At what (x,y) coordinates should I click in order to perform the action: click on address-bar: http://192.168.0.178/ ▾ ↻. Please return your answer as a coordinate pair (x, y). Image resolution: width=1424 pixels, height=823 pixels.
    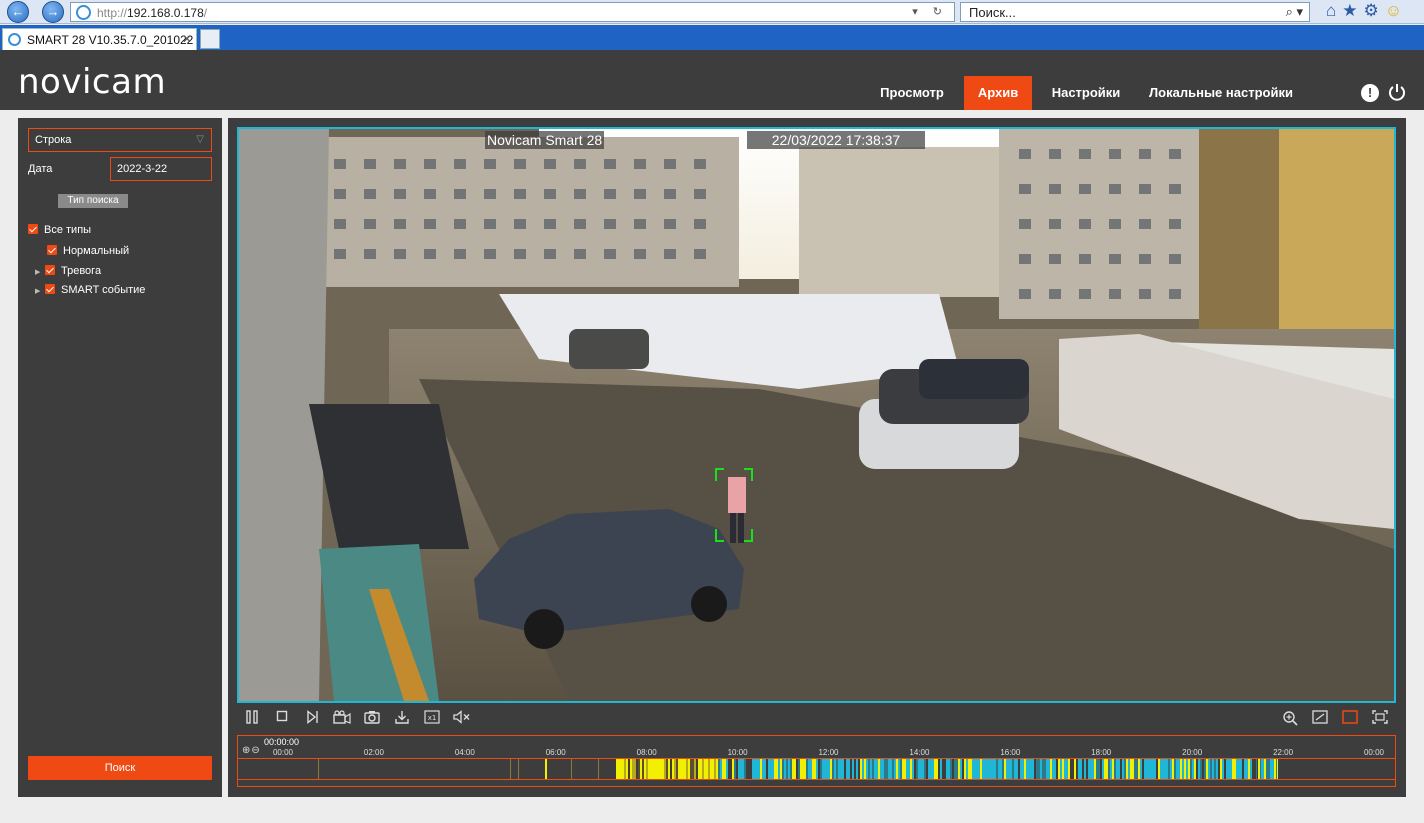
    Looking at the image, I should click on (512, 12).